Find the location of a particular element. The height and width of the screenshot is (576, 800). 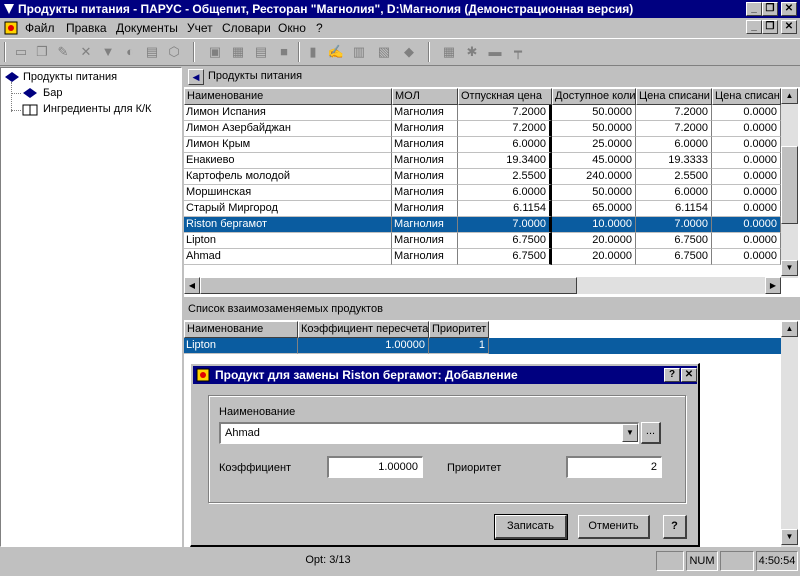

column-header: Цена списани is located at coordinates (674, 96).